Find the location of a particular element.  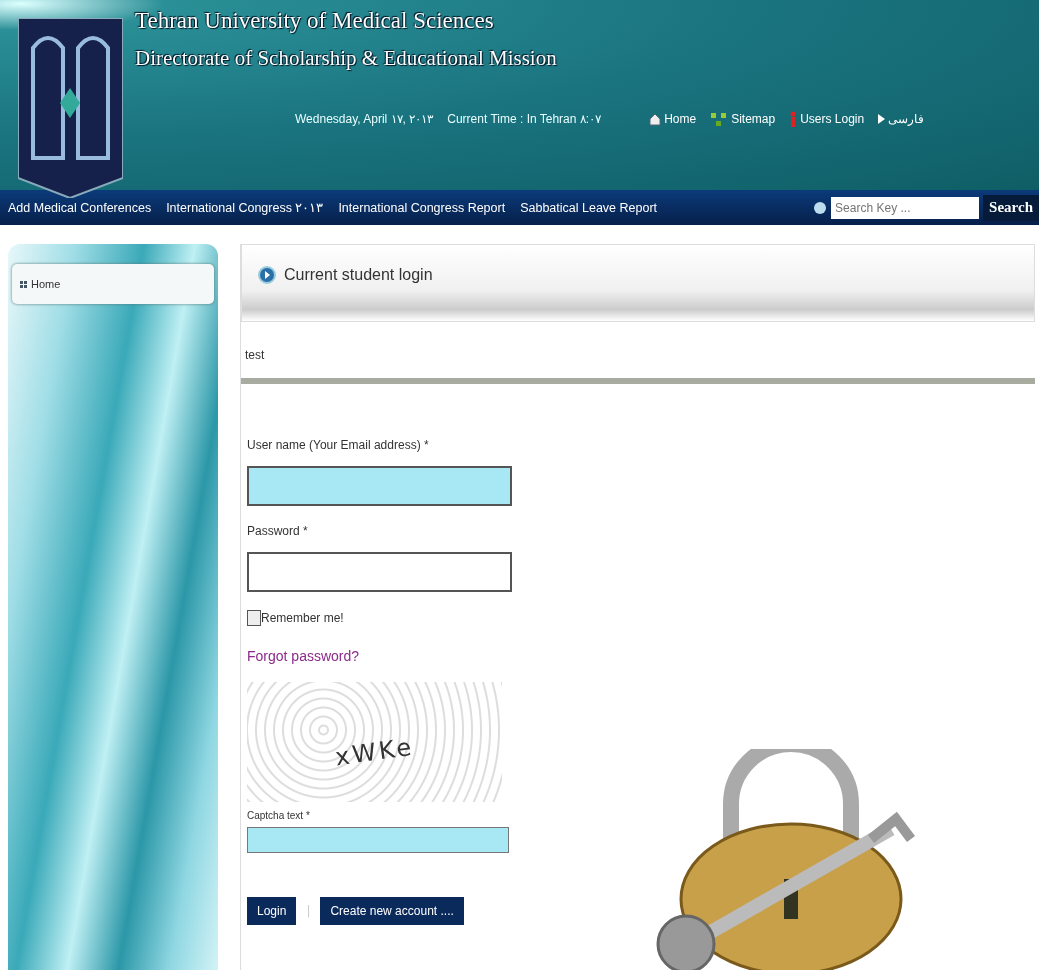

header-link: Sitemap is located at coordinates (743, 119).